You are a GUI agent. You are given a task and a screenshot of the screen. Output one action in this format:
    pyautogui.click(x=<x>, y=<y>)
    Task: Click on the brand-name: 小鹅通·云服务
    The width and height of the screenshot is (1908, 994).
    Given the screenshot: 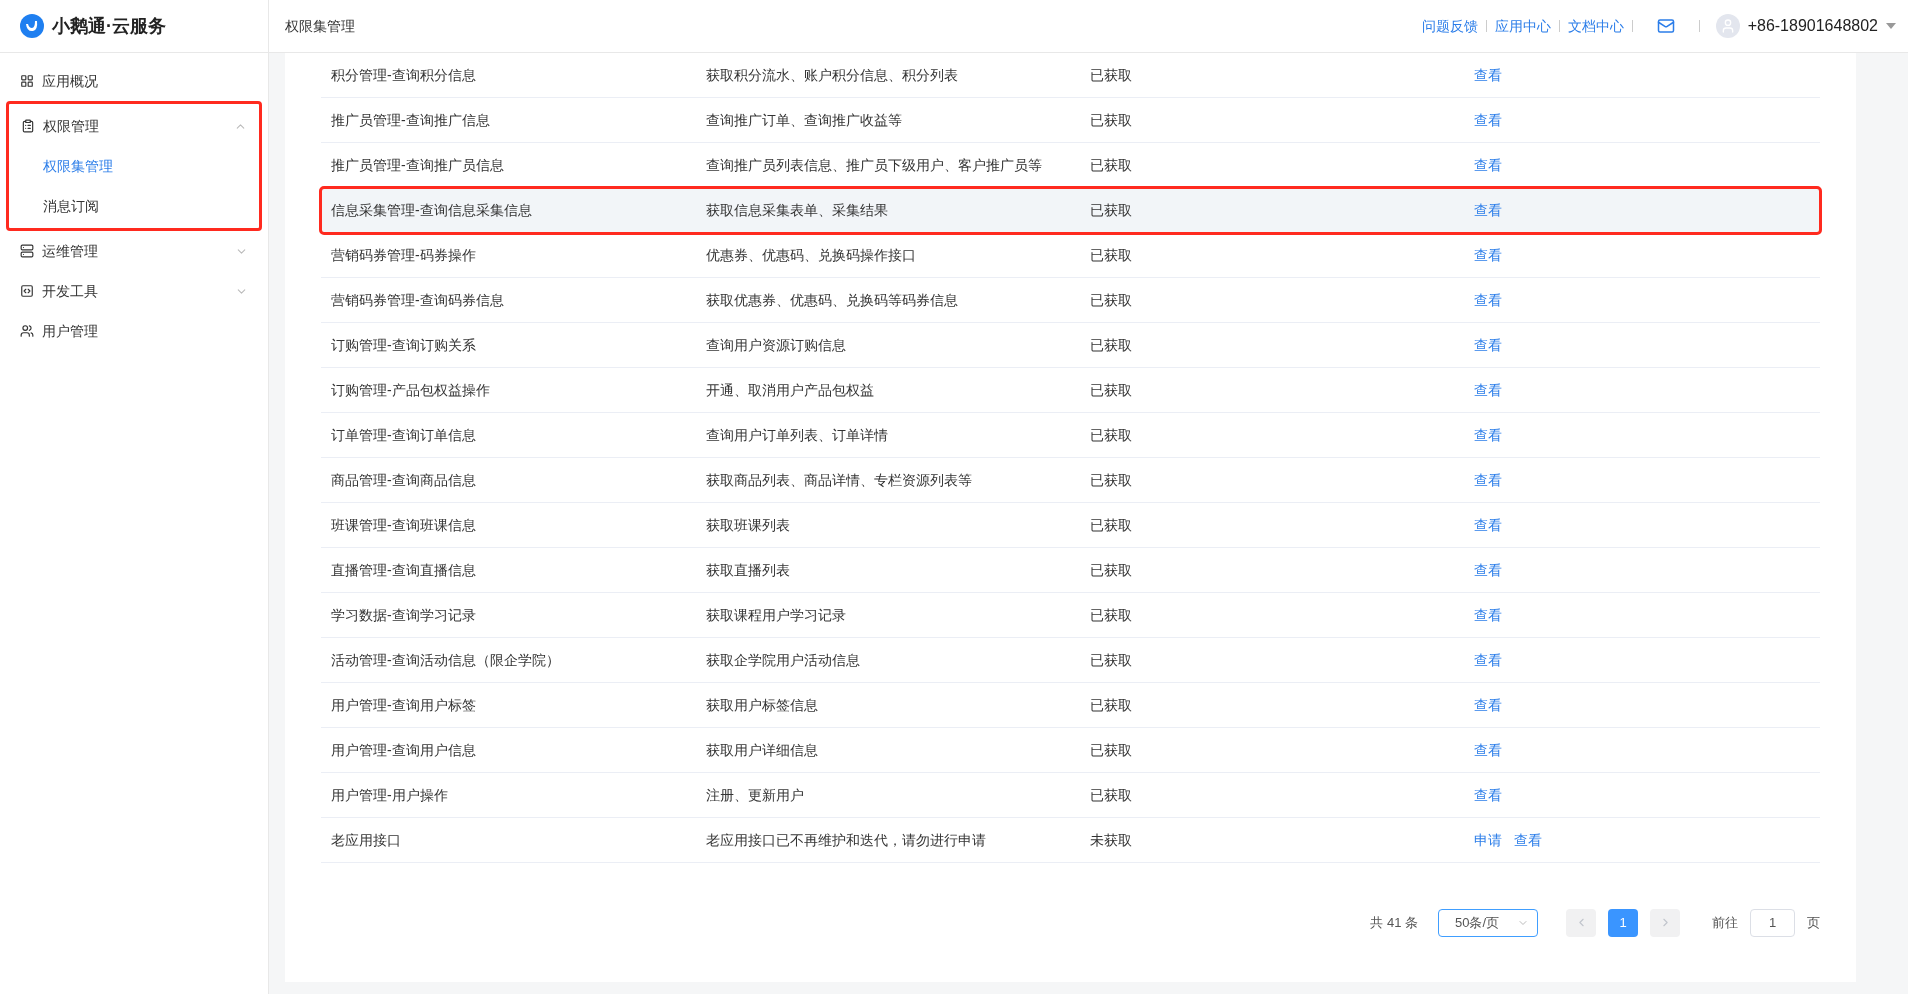 What is the action you would take?
    pyautogui.click(x=109, y=26)
    